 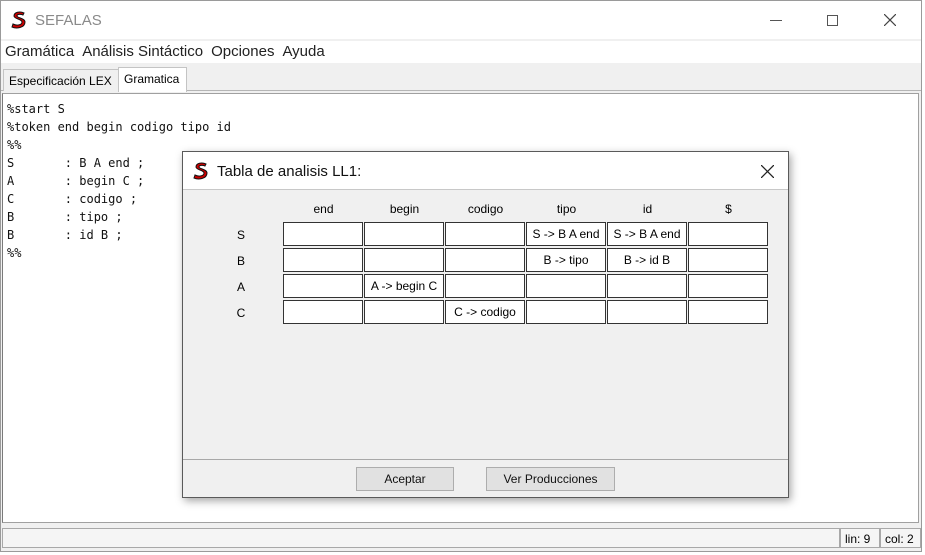 I want to click on row-header: B, so click(x=240, y=261).